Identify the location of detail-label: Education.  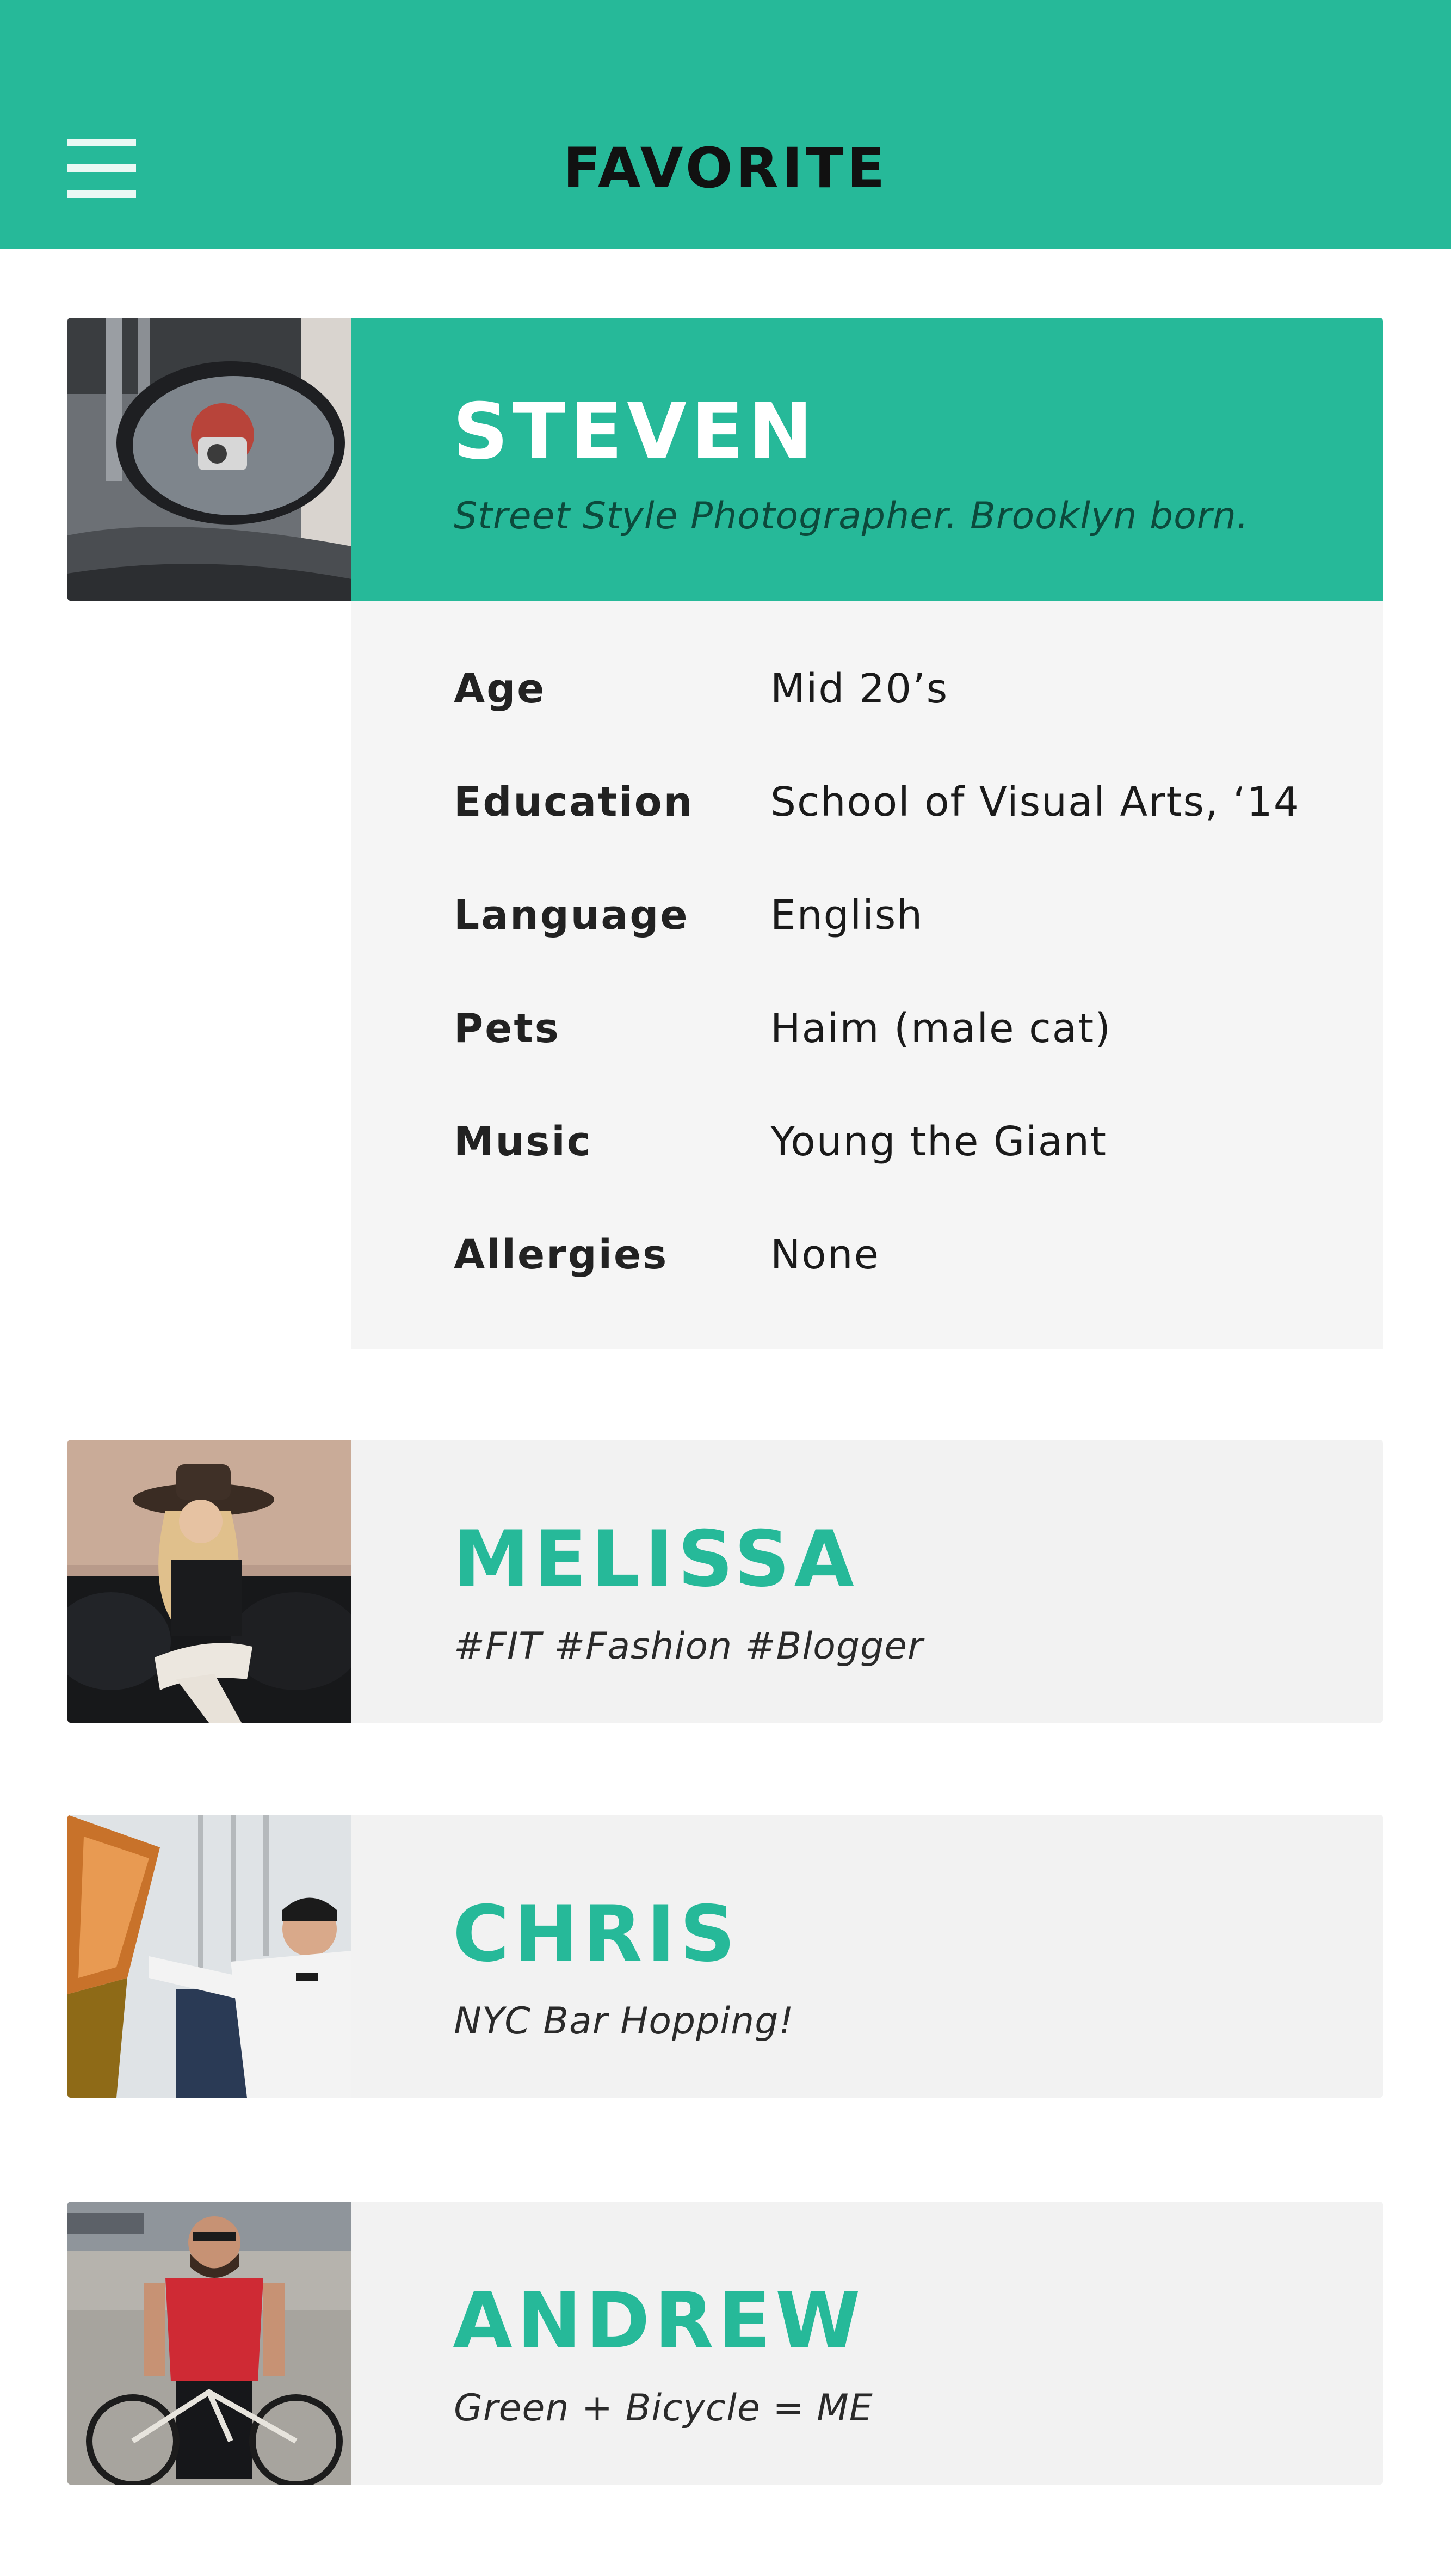
(574, 802).